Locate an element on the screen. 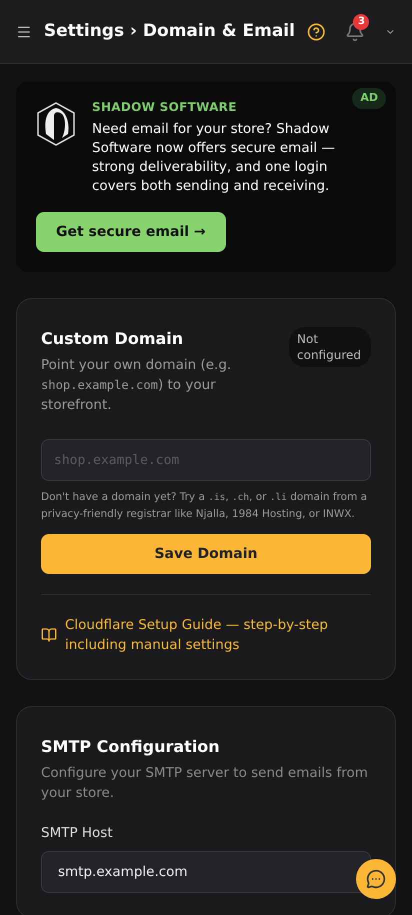 This screenshot has width=412, height=915. ad-text: Need email for your store? Shadow Software now offers secure email — strong deliverability, and one login covers both sending and receiving. is located at coordinates (214, 158).